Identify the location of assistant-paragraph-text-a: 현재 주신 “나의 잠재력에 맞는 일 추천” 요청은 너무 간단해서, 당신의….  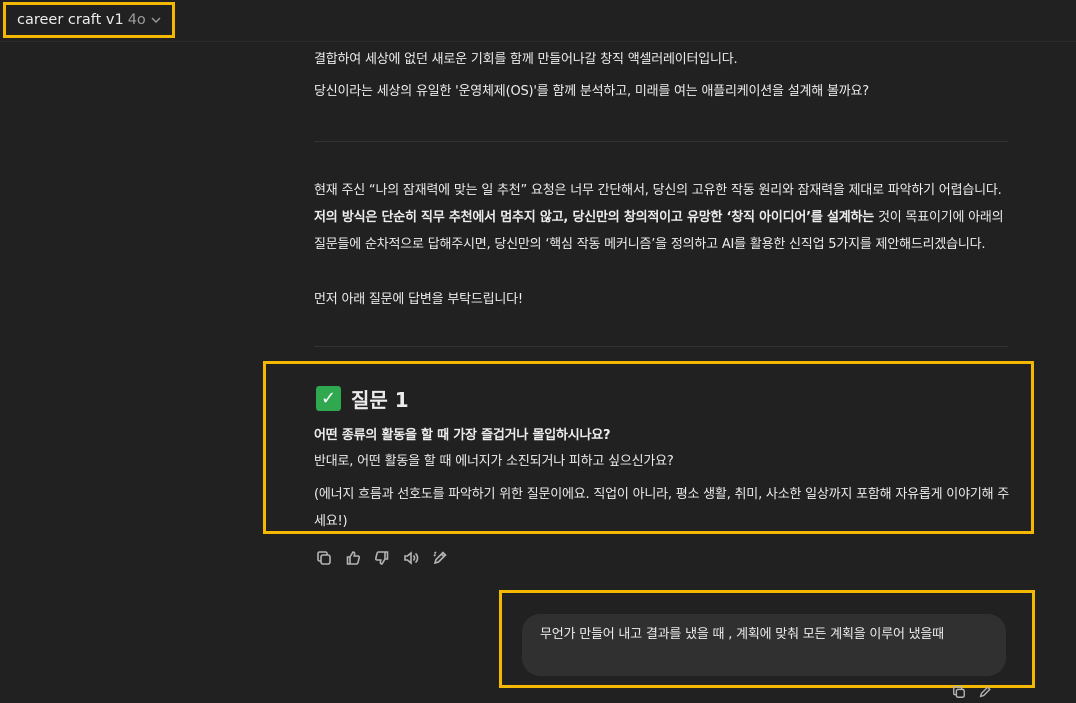
(658, 190).